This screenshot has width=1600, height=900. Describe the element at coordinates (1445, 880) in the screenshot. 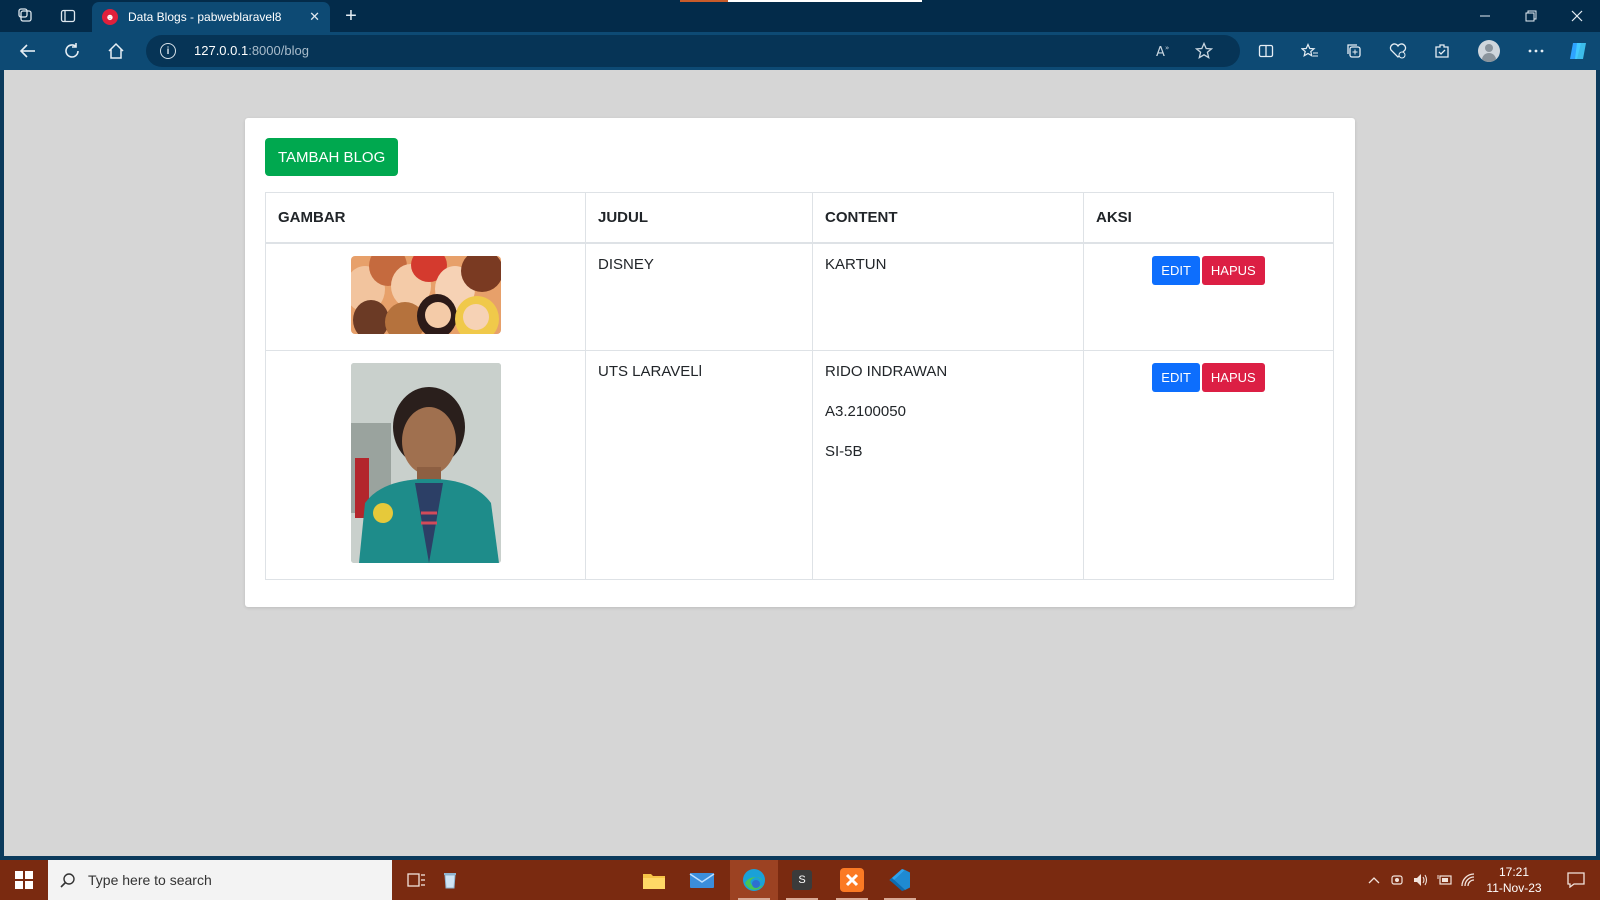

I see `battery-icon` at that location.